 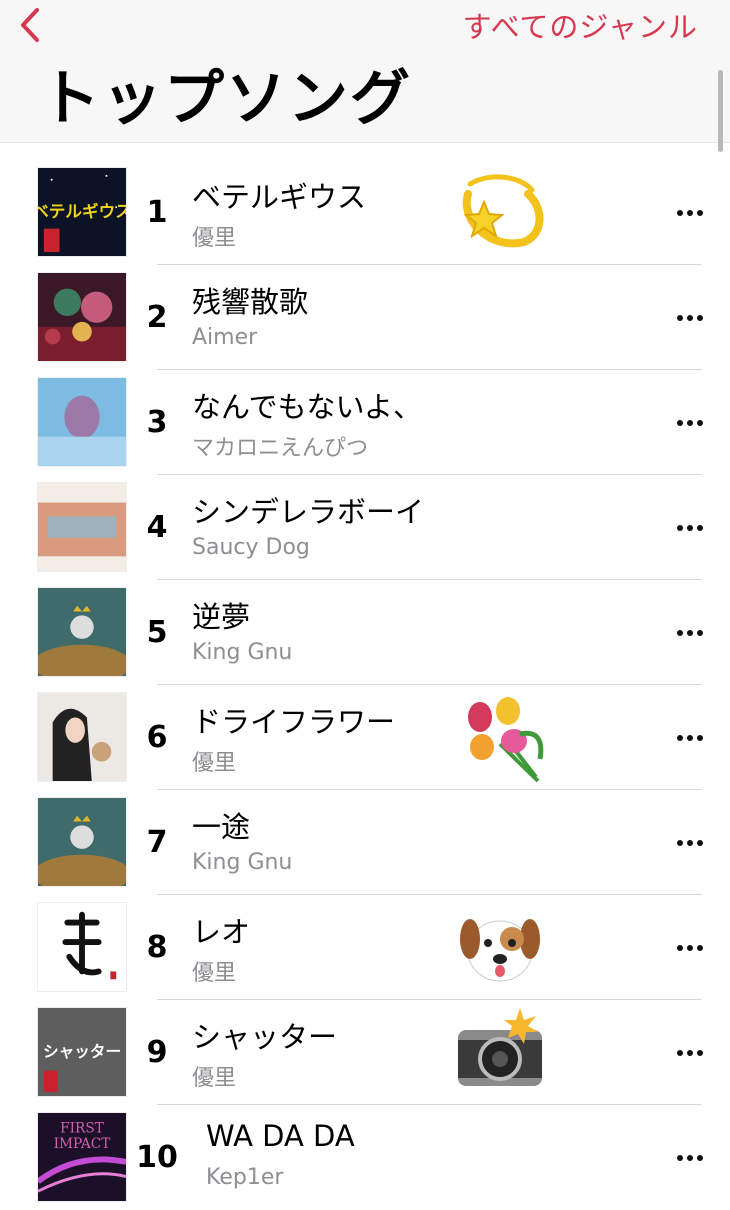 What do you see at coordinates (580, 25) in the screenshot?
I see `all-genres-link: すべてのジャンル` at bounding box center [580, 25].